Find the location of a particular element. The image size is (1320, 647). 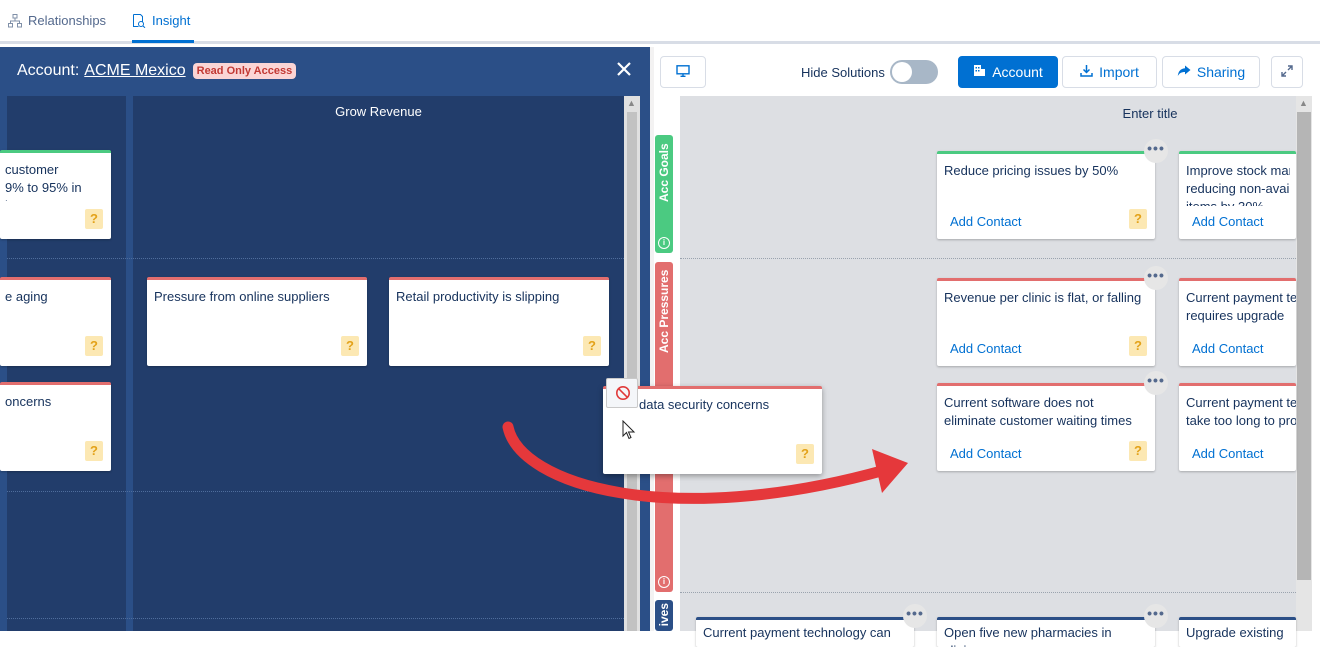

tab-insight: Insight is located at coordinates (163, 21).